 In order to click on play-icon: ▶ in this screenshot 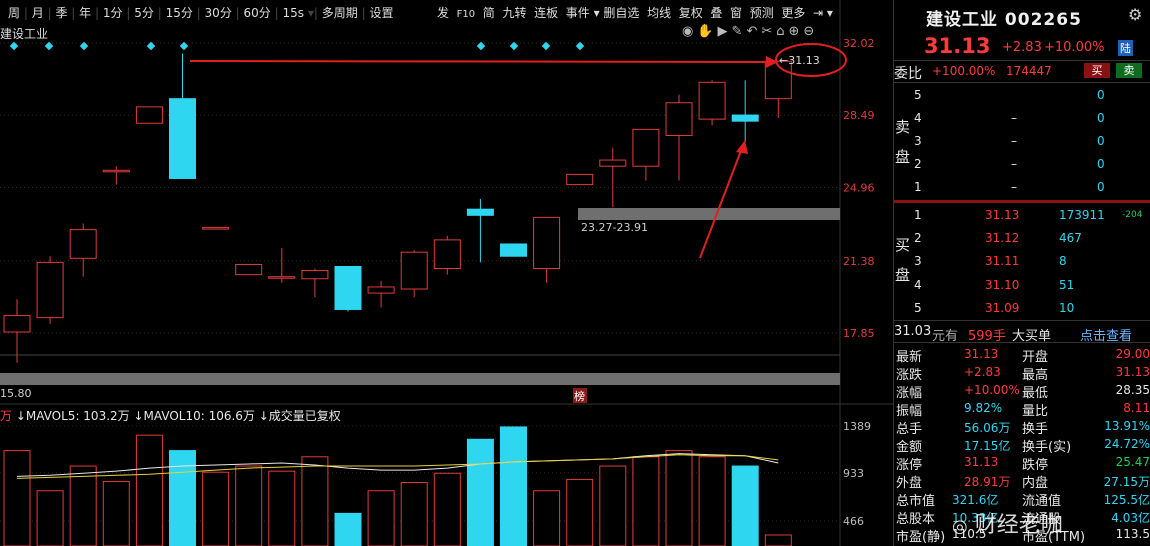, I will do `click(725, 31)`.